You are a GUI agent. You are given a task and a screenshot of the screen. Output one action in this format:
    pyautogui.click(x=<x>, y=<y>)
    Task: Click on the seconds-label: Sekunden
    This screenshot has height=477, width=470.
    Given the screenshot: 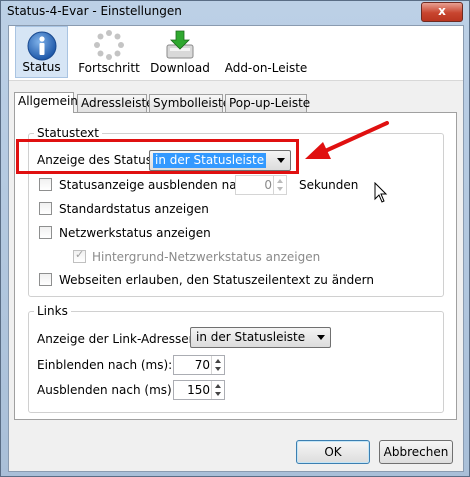 What is the action you would take?
    pyautogui.click(x=329, y=185)
    